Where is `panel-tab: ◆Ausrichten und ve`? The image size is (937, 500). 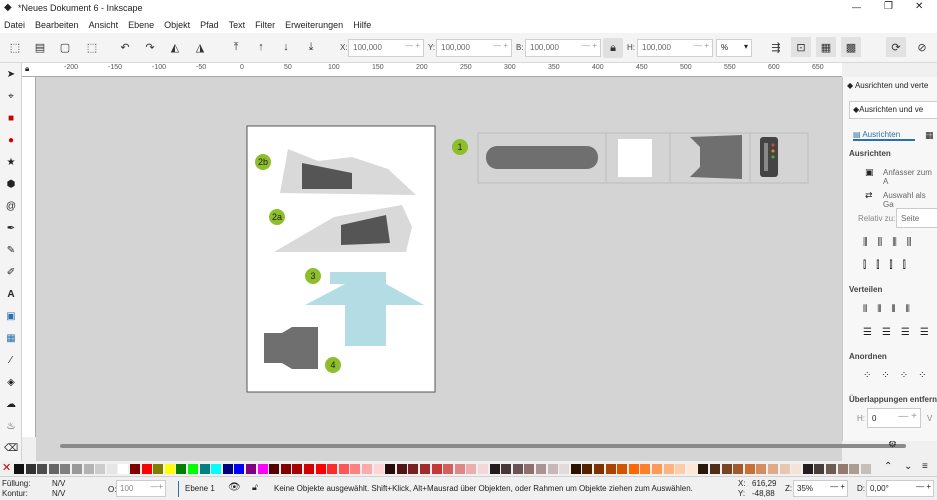
panel-tab: ◆Ausrichten und ve is located at coordinates (893, 110).